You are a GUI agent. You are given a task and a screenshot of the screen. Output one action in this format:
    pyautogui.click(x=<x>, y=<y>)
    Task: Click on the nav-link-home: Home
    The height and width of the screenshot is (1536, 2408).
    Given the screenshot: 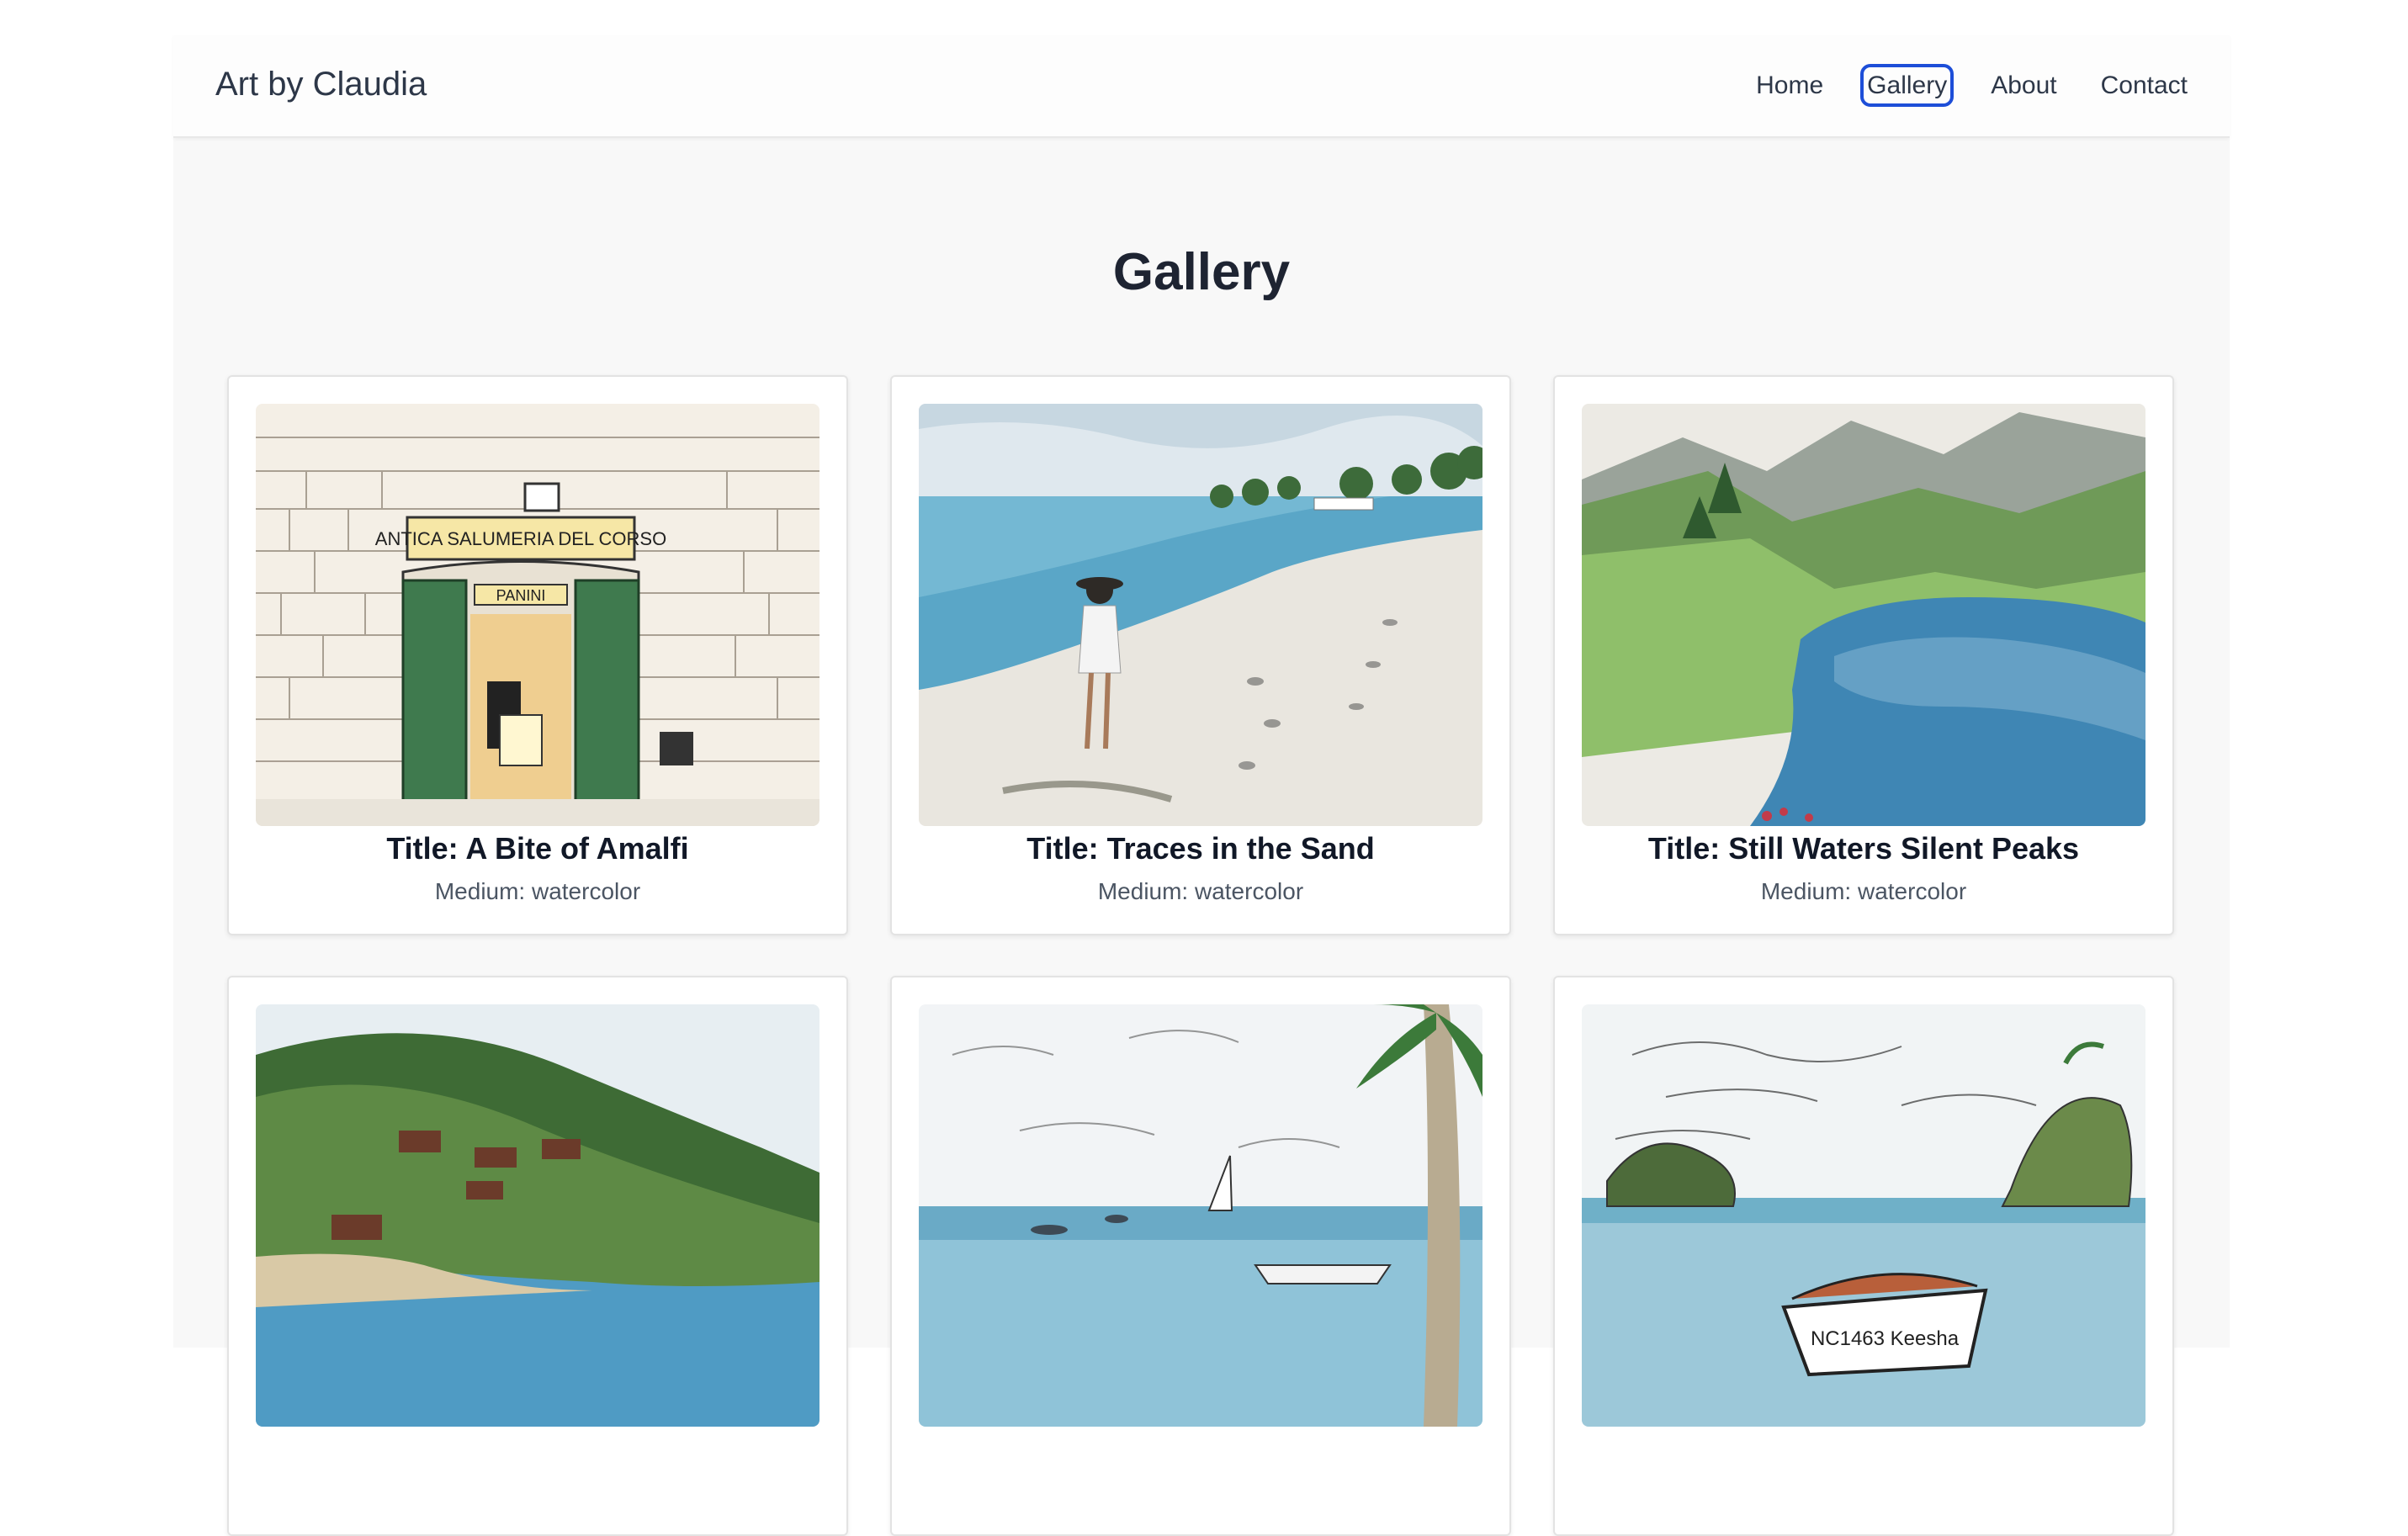 What is the action you would take?
    pyautogui.click(x=1789, y=85)
    